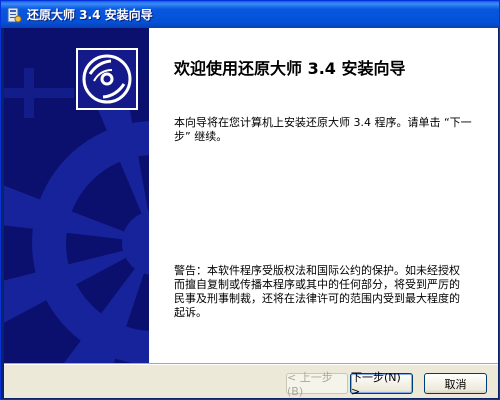  Describe the element at coordinates (455, 383) in the screenshot. I see `cancel-button: 取消` at that location.